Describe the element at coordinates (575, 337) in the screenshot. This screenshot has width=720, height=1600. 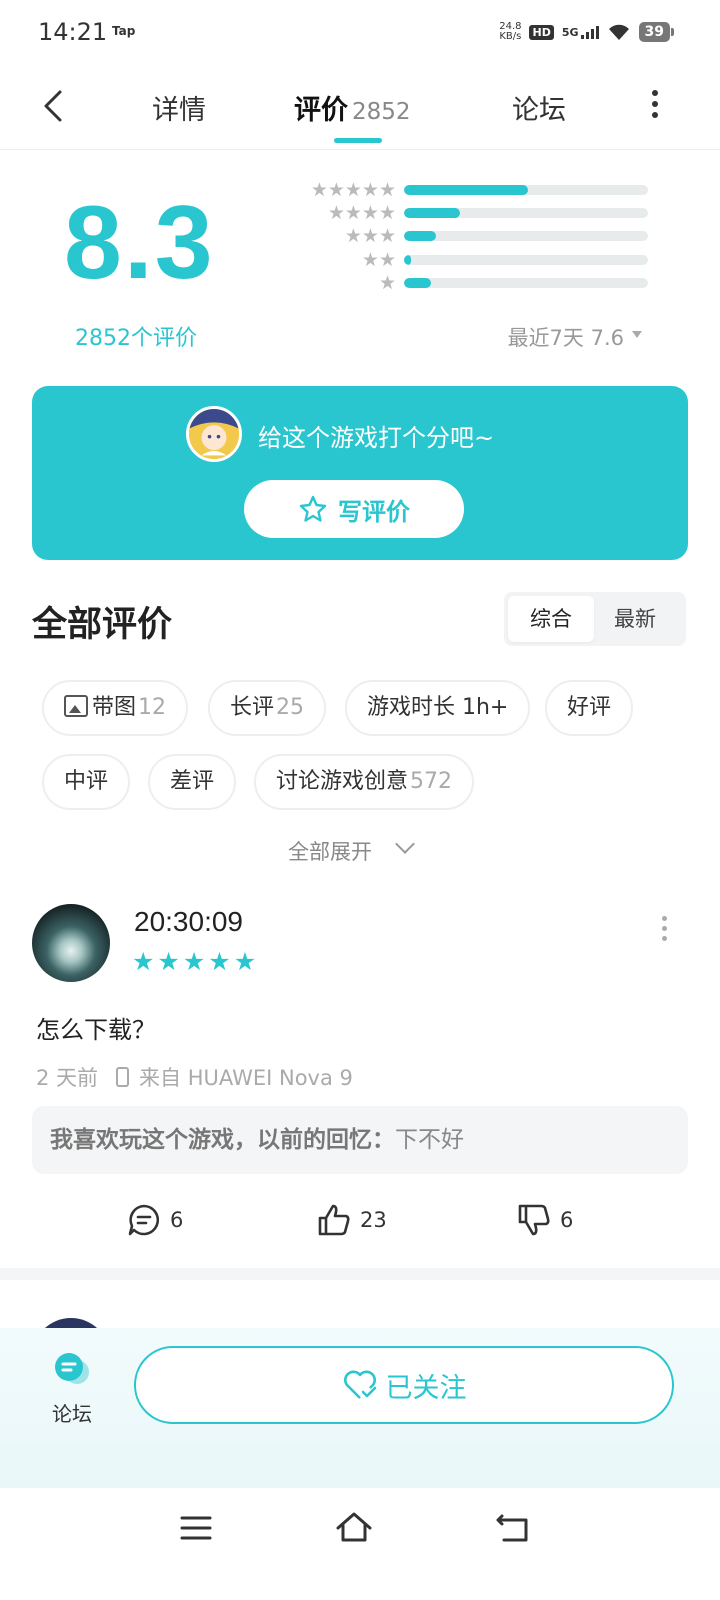
I see `recent-score-dropdown: 最近7天 7.6` at that location.